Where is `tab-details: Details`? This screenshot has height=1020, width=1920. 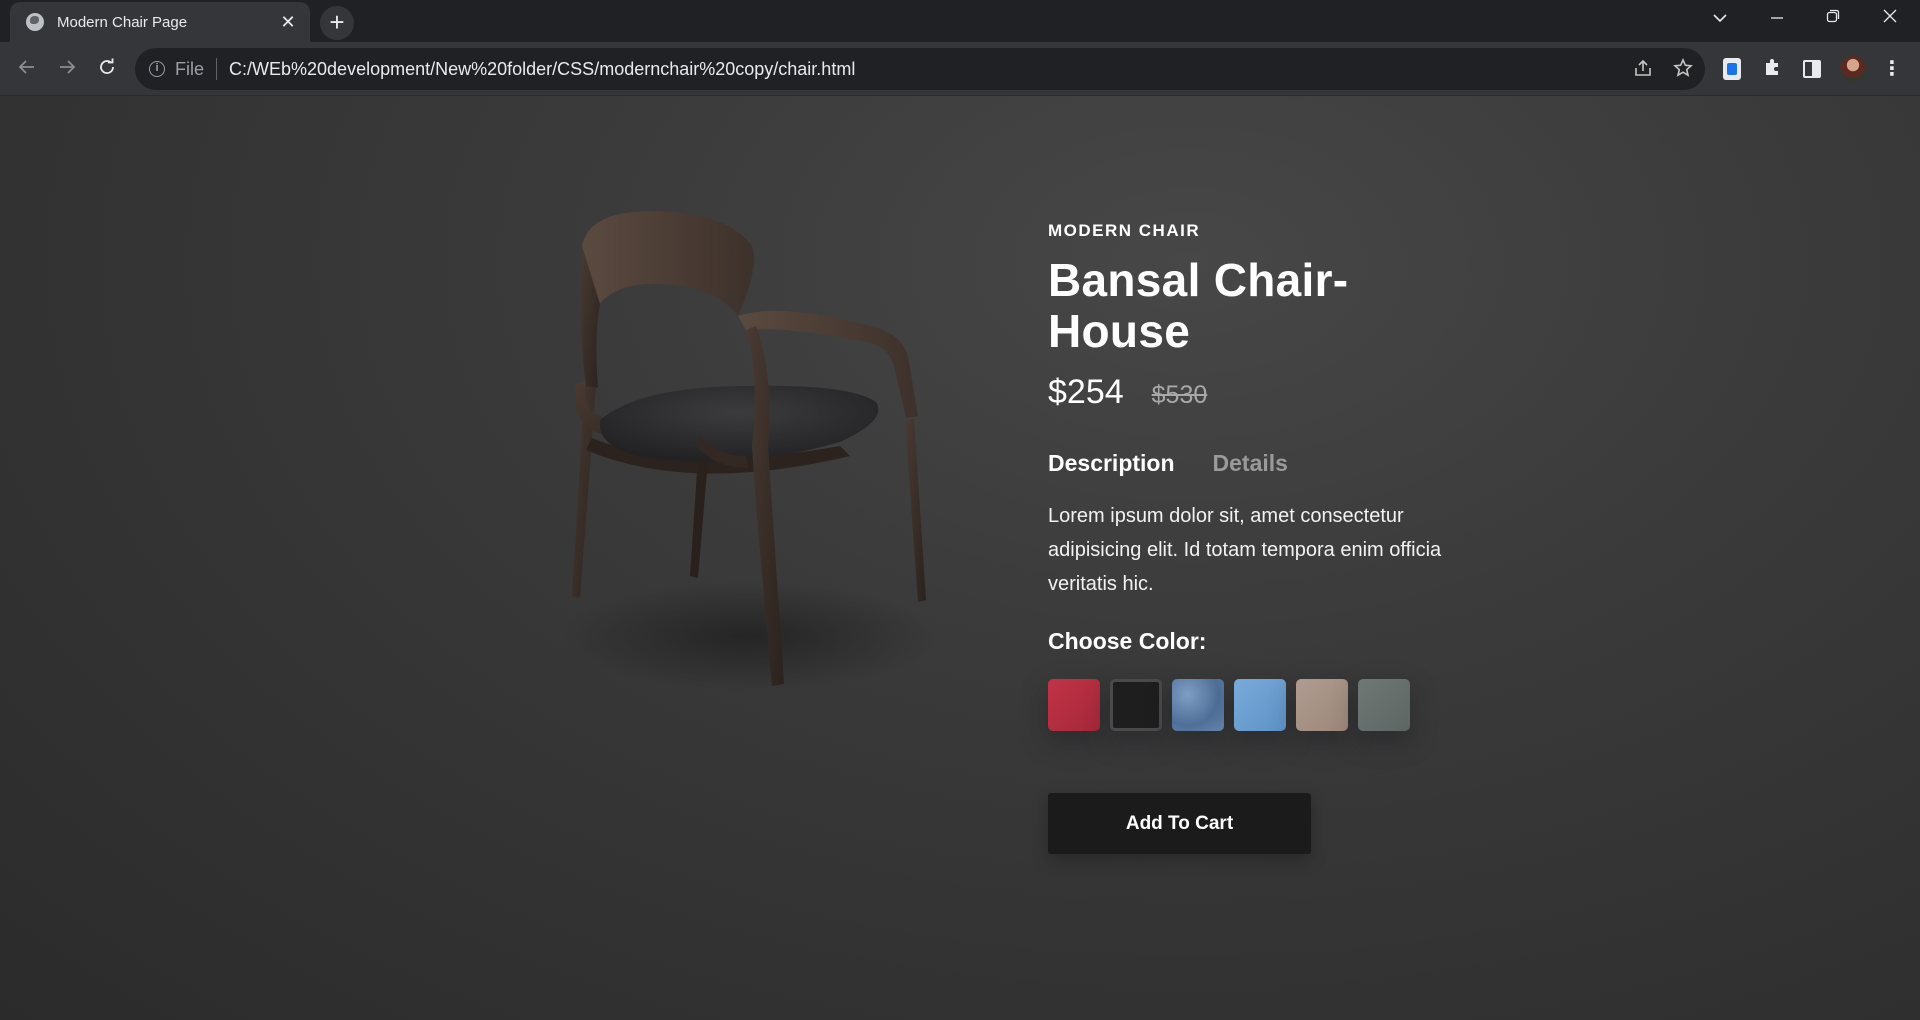 tab-details: Details is located at coordinates (1250, 463).